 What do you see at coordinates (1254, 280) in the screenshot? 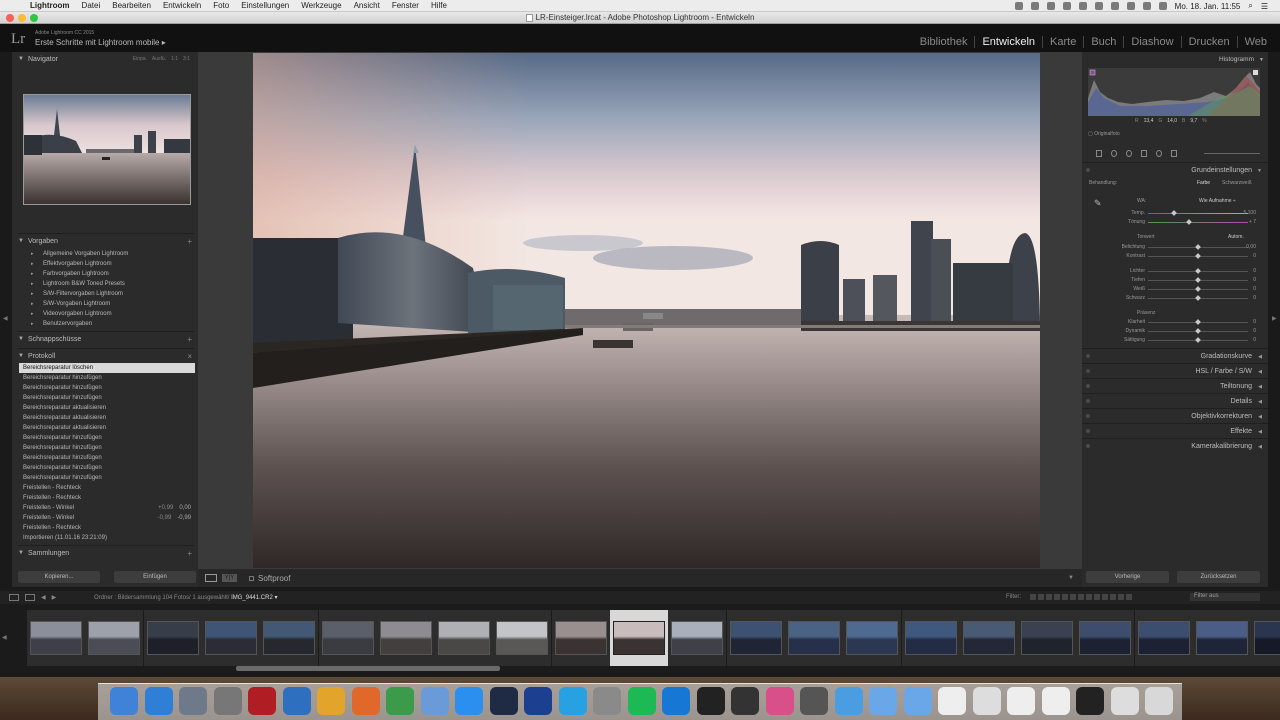
I see `tone-slider-value: 0` at bounding box center [1254, 280].